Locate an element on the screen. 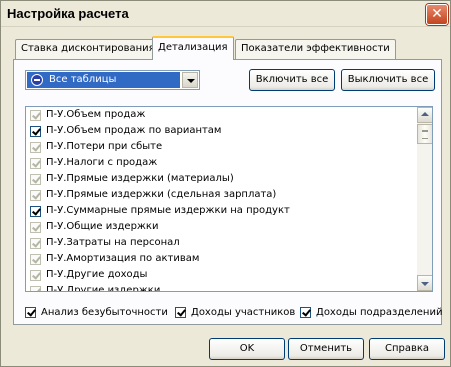  title-bar: Настройка расчета ✕ is located at coordinates (225, 14).